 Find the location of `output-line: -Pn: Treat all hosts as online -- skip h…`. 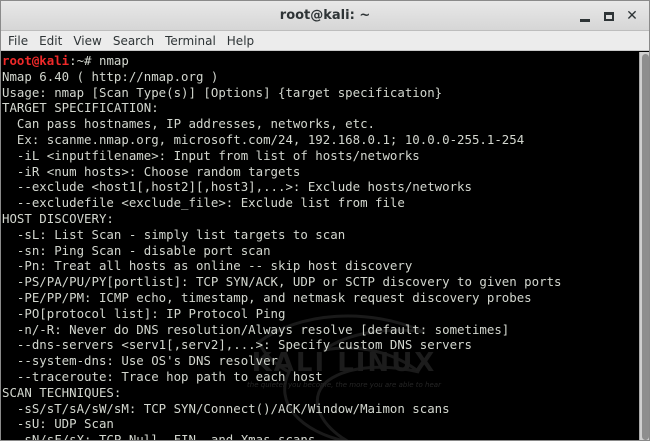

output-line: -Pn: Treat all hosts as online -- skip h… is located at coordinates (207, 266).